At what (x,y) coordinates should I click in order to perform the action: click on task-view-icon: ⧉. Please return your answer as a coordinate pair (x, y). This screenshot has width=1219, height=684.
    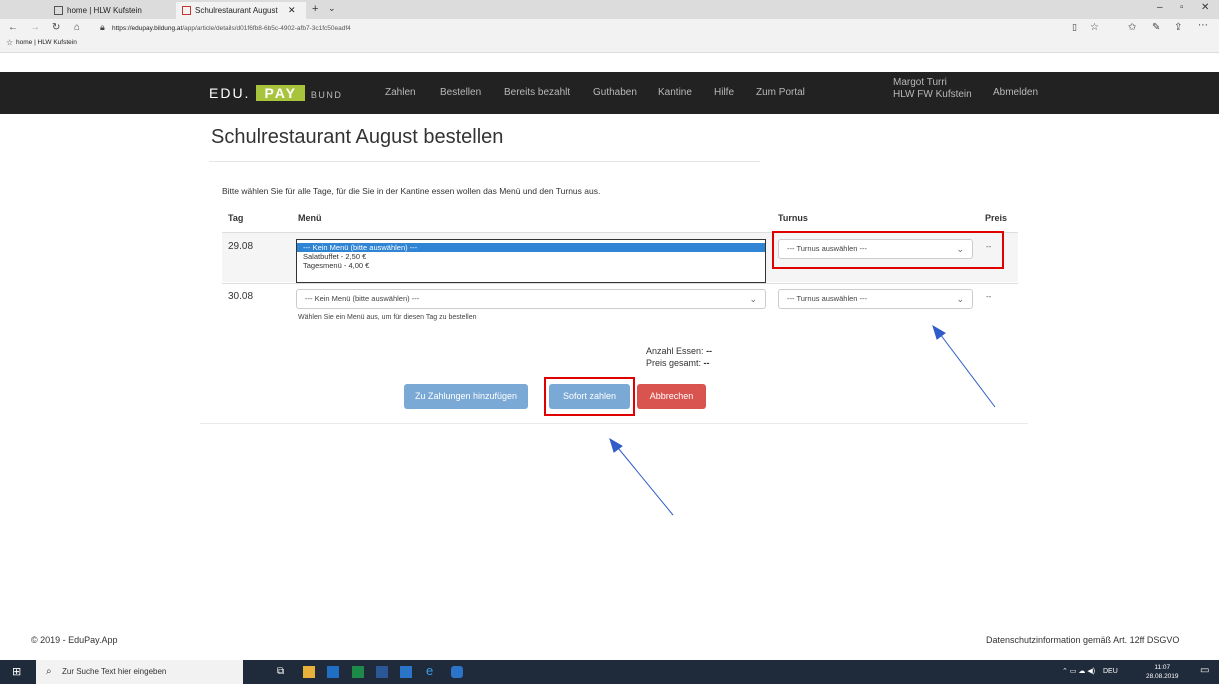
    Looking at the image, I should click on (283, 672).